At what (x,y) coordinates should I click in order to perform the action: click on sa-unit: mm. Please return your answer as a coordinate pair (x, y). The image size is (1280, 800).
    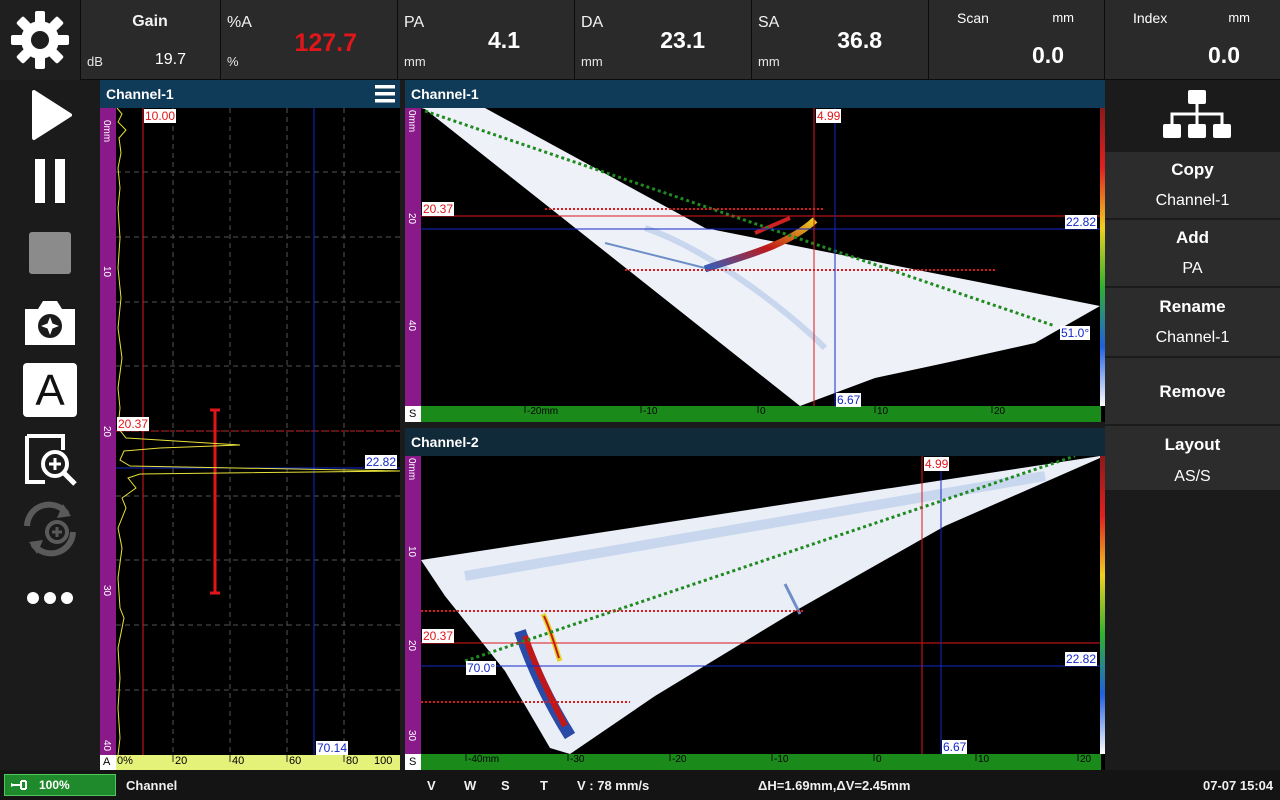
    Looking at the image, I should click on (769, 61).